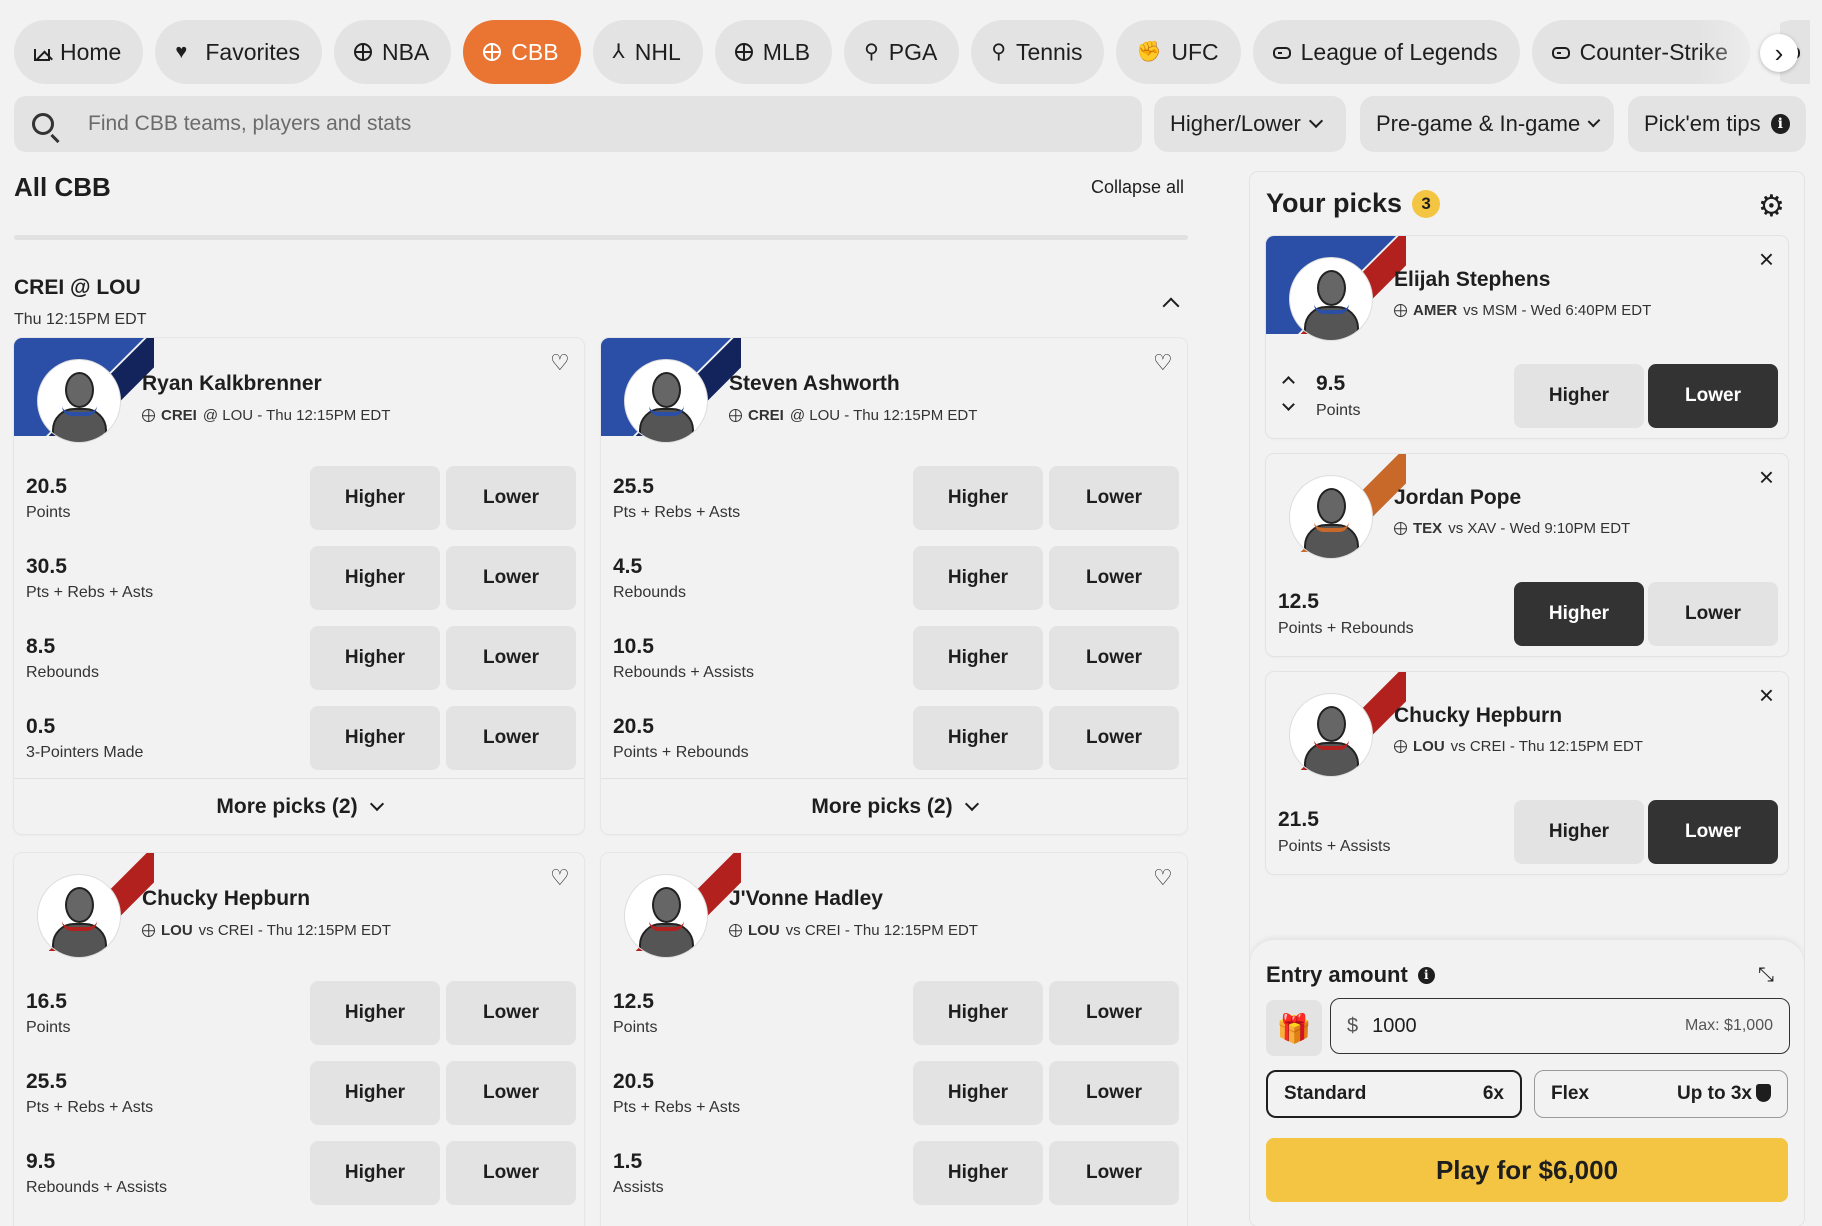 Image resolution: width=1822 pixels, height=1226 pixels. Describe the element at coordinates (683, 672) in the screenshot. I see `prop-stat-label: Rebounds + Assists` at that location.